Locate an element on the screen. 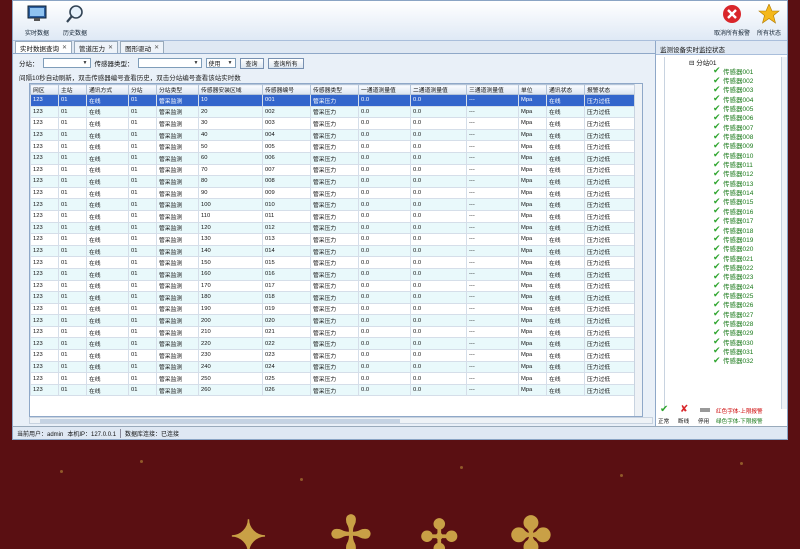 The image size is (800, 549). tree-sensor-node: ✔ 传感器022 is located at coordinates (726, 266).